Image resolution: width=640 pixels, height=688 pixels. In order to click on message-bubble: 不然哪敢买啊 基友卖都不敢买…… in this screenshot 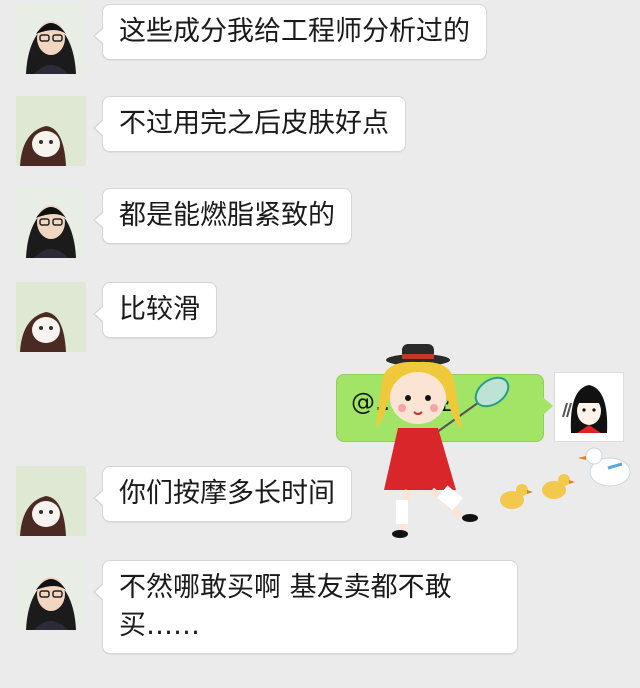, I will do `click(305, 607)`.